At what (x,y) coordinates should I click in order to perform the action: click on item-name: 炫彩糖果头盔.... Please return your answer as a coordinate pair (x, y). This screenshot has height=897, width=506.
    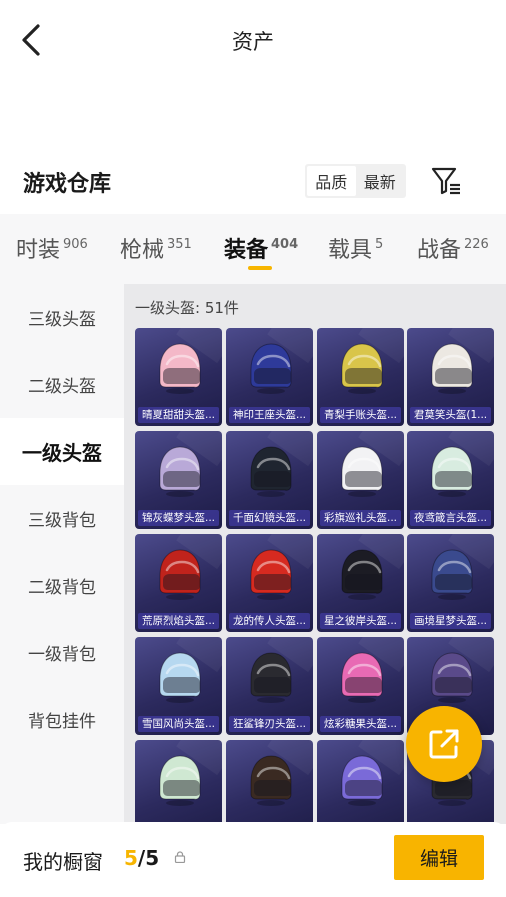
    Looking at the image, I should click on (360, 724).